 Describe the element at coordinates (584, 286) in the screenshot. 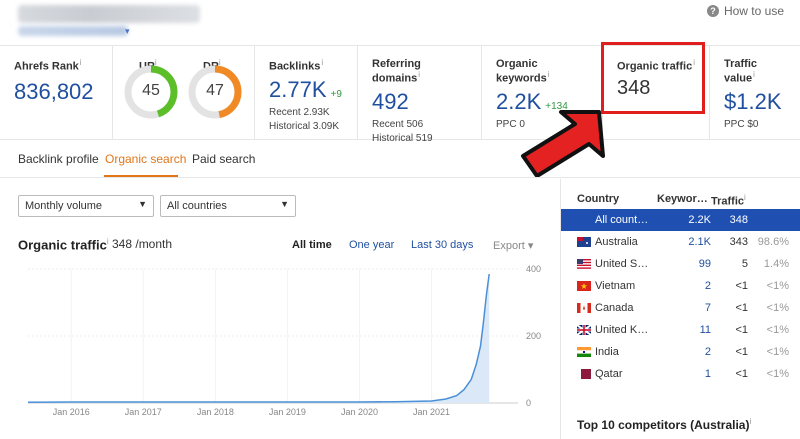

I see `flag-vn-icon` at that location.